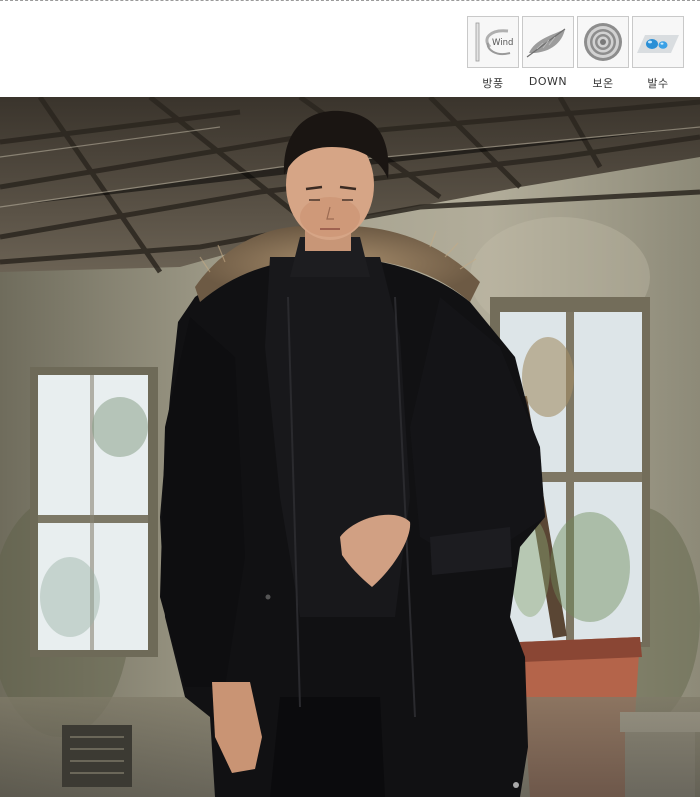 This screenshot has height=797, width=700. Describe the element at coordinates (97, 756) in the screenshot. I see `radiator` at that location.